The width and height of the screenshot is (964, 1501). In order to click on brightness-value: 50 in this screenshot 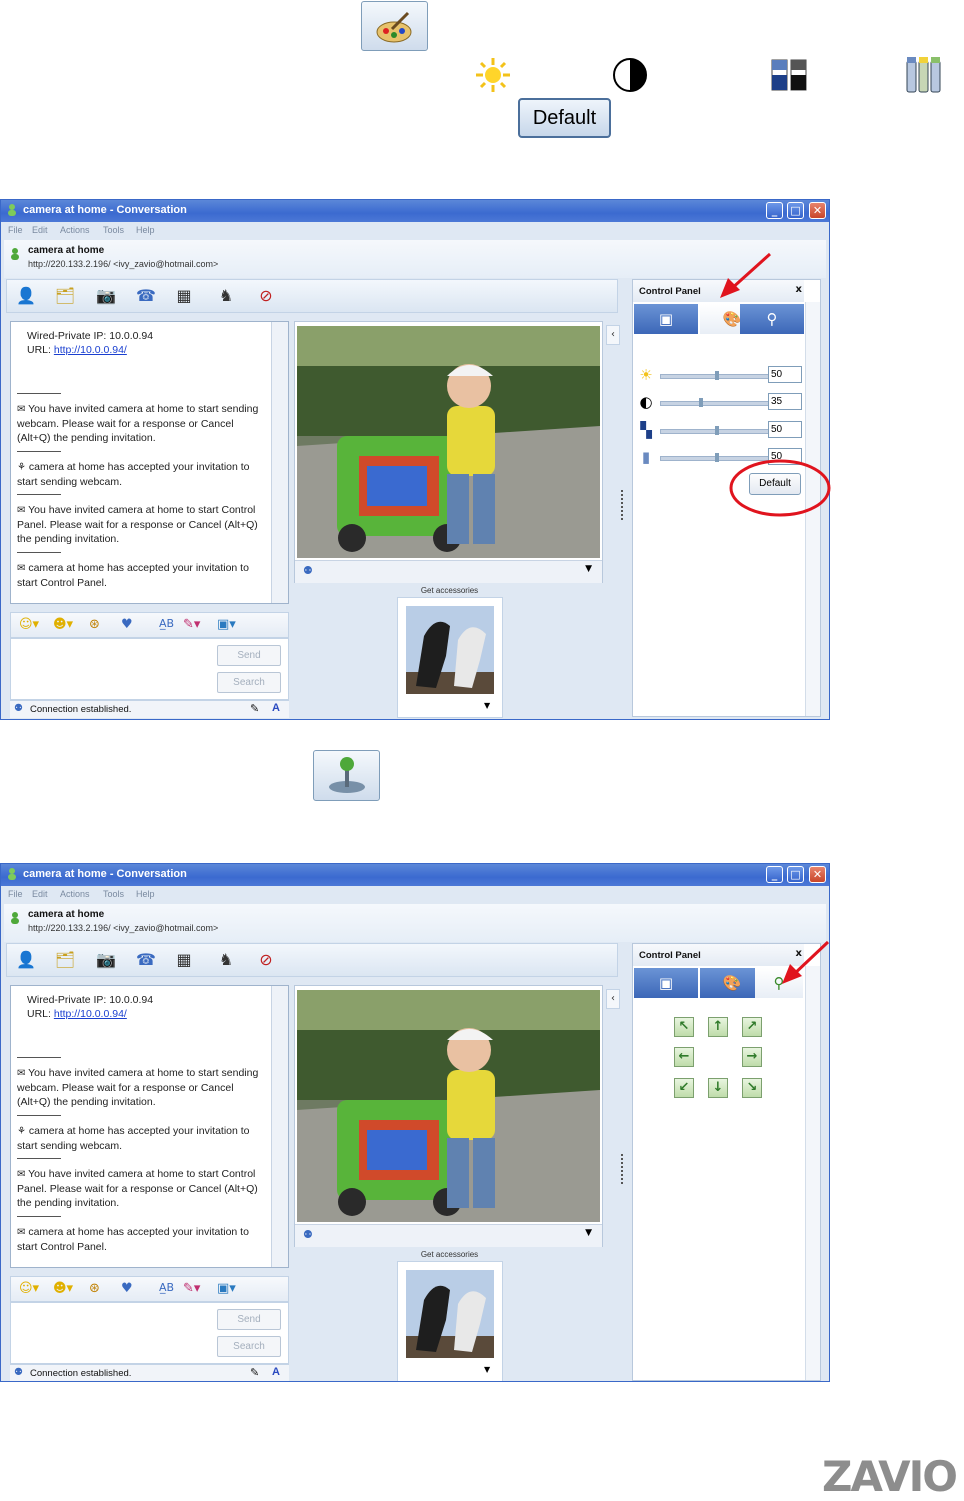, I will do `click(785, 374)`.